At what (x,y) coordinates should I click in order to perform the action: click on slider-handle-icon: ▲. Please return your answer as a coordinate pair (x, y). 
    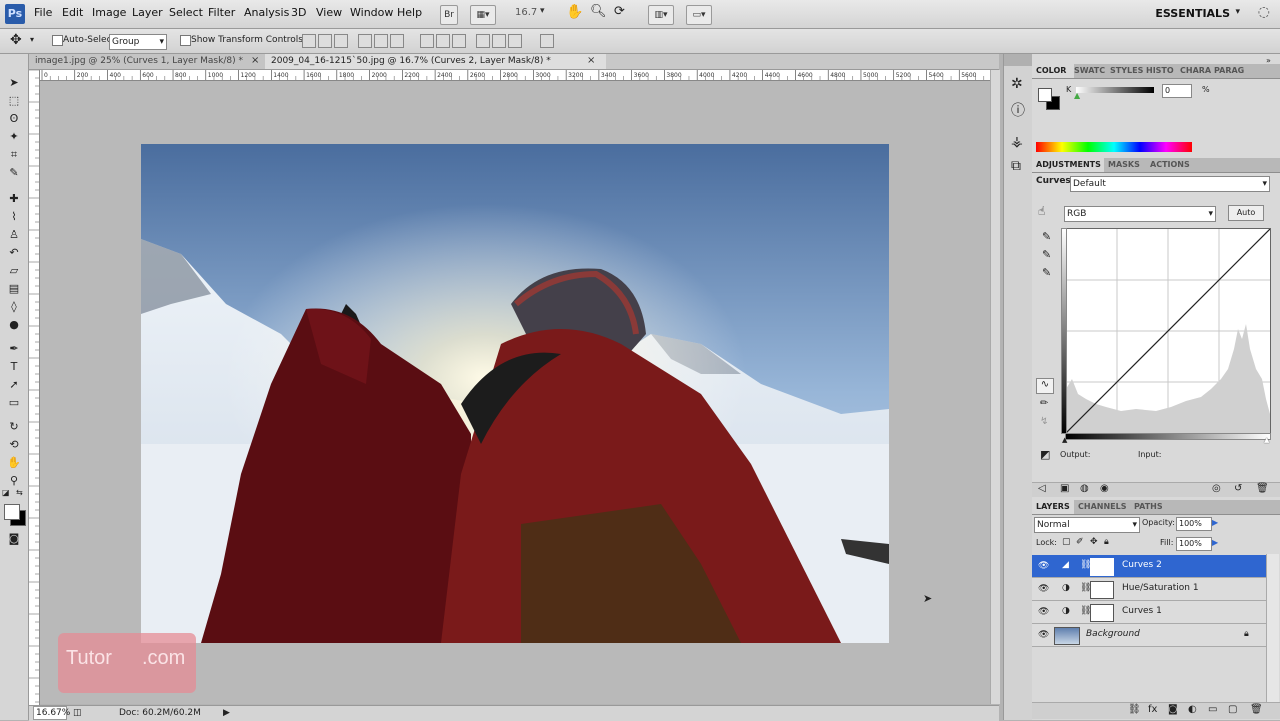
    Looking at the image, I should click on (1077, 95).